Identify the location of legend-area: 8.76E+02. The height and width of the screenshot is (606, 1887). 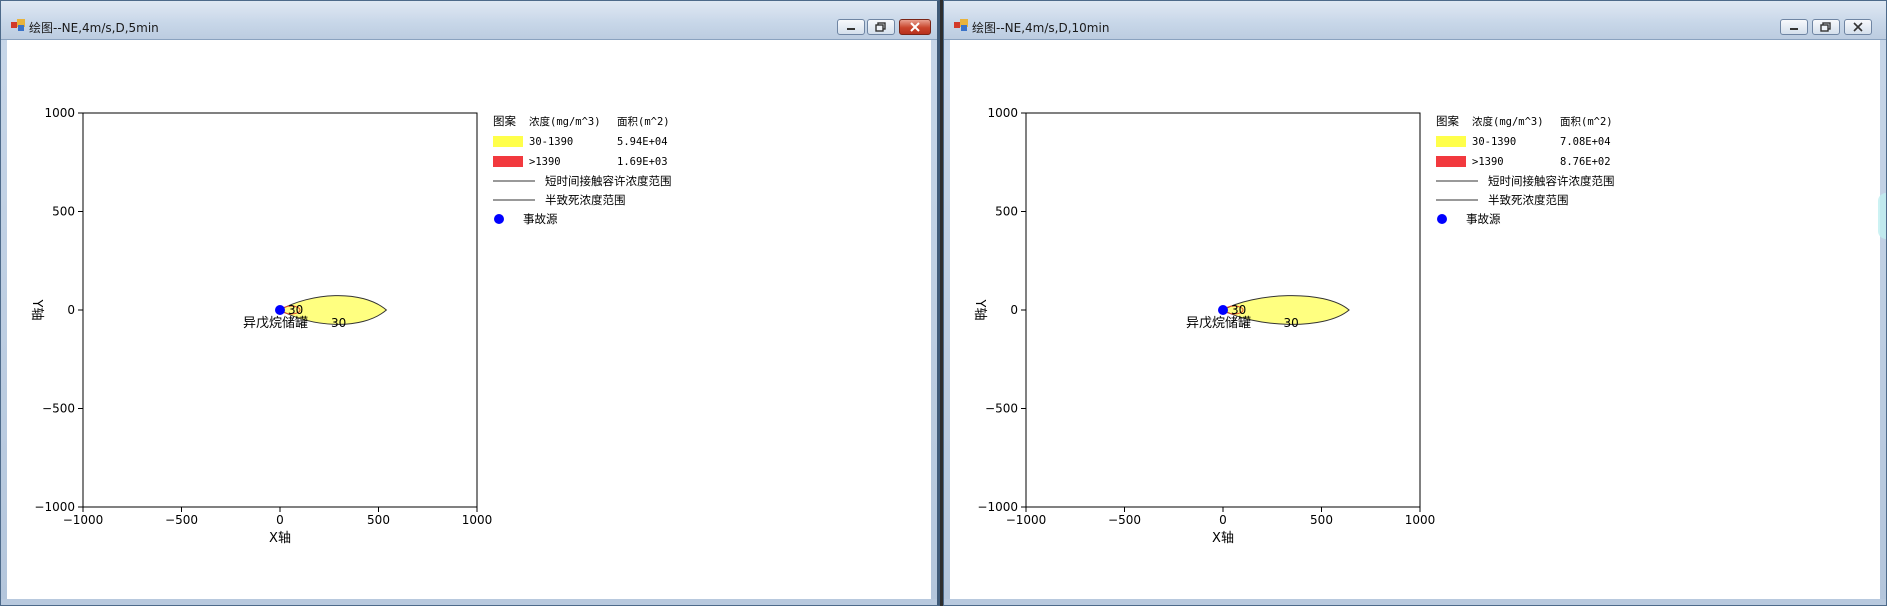
(1585, 162).